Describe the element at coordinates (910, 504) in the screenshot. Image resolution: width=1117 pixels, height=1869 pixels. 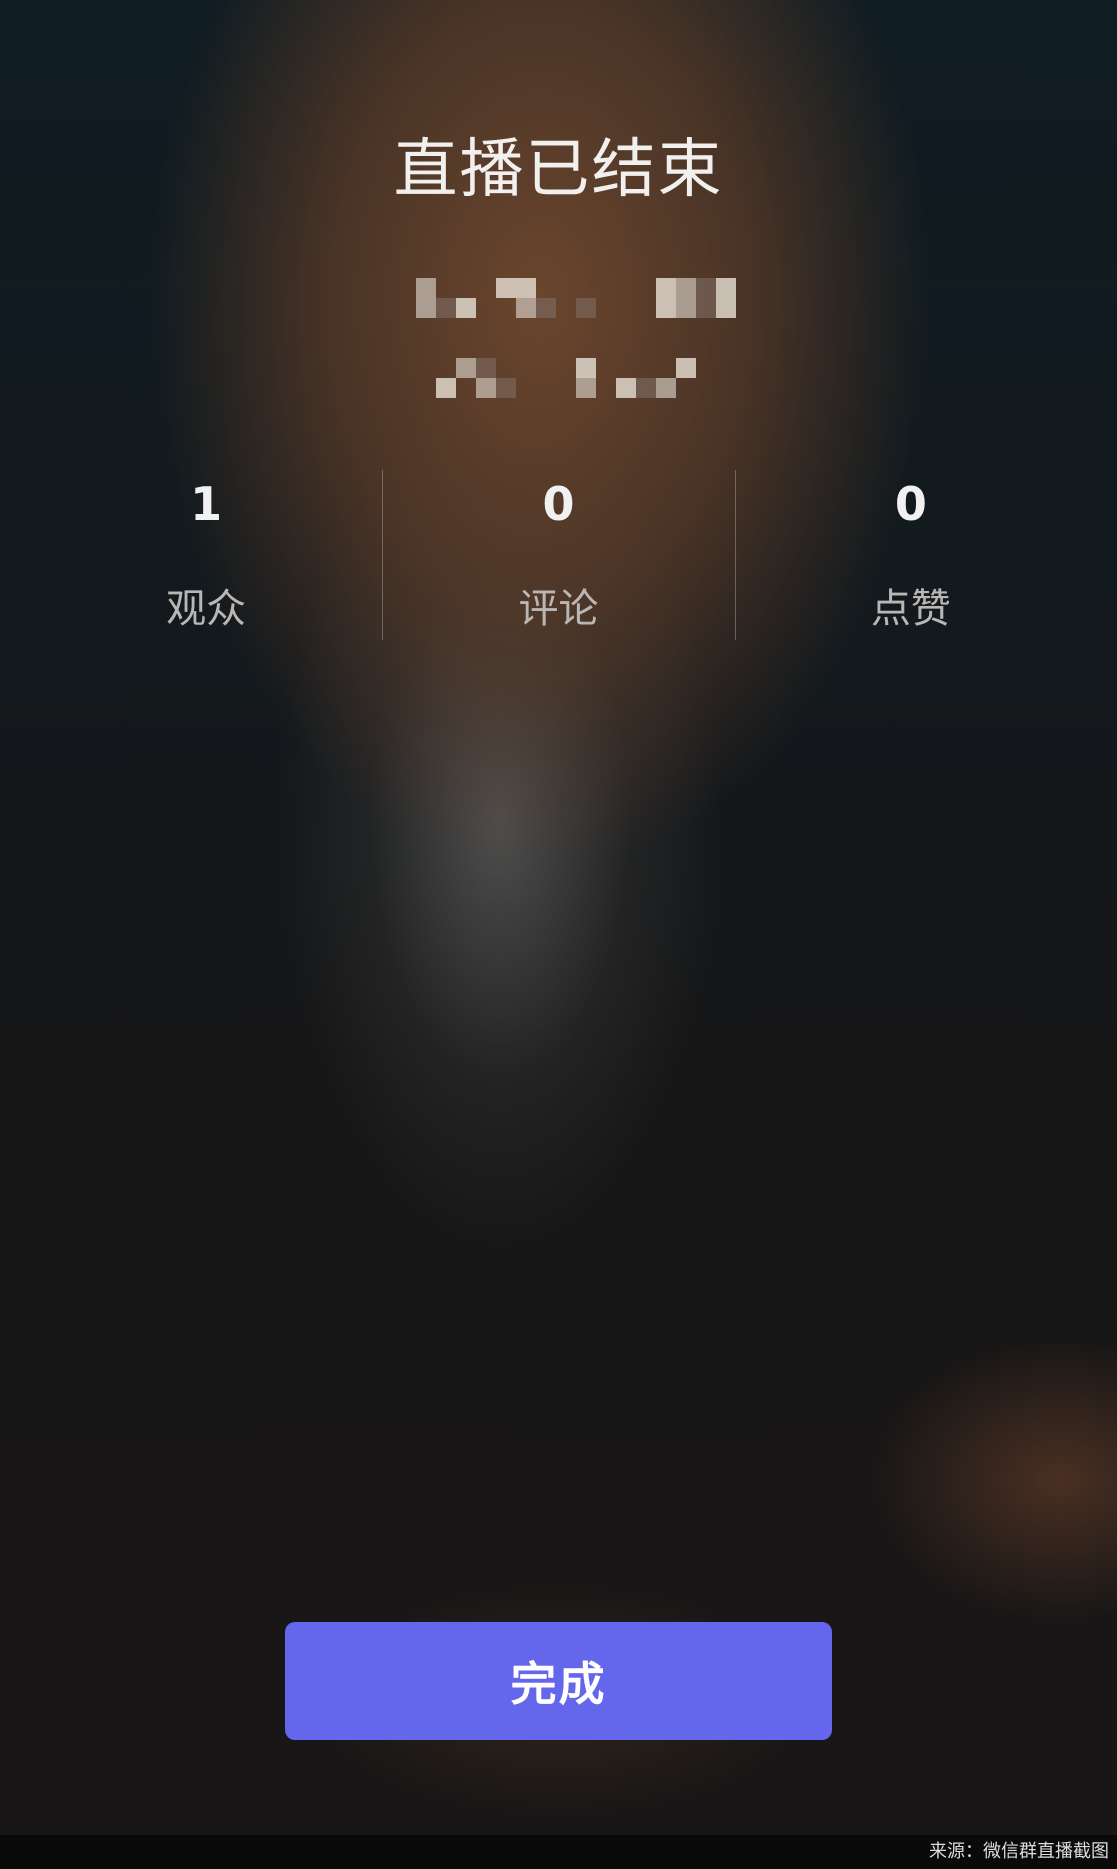
I see `likes-count: 0` at that location.